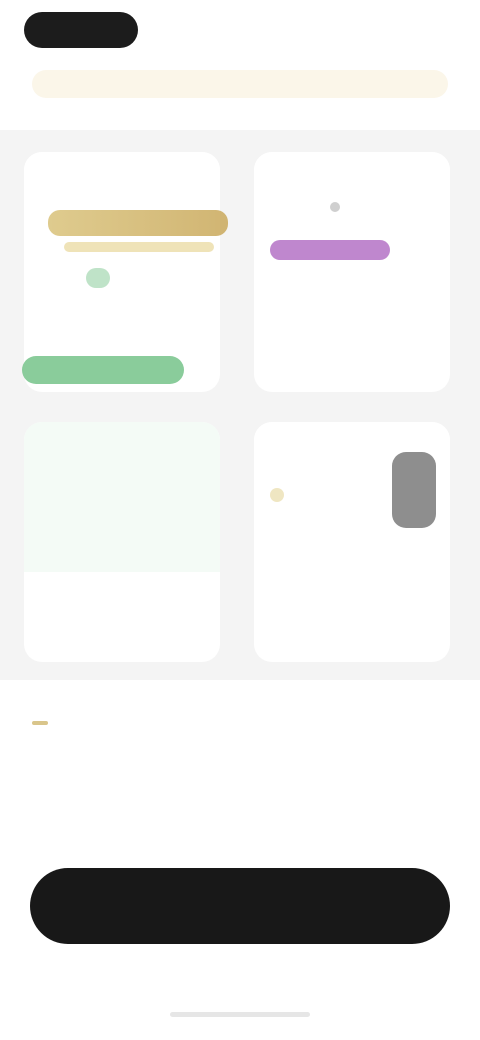  I want to click on phone-icon, so click(414, 490).